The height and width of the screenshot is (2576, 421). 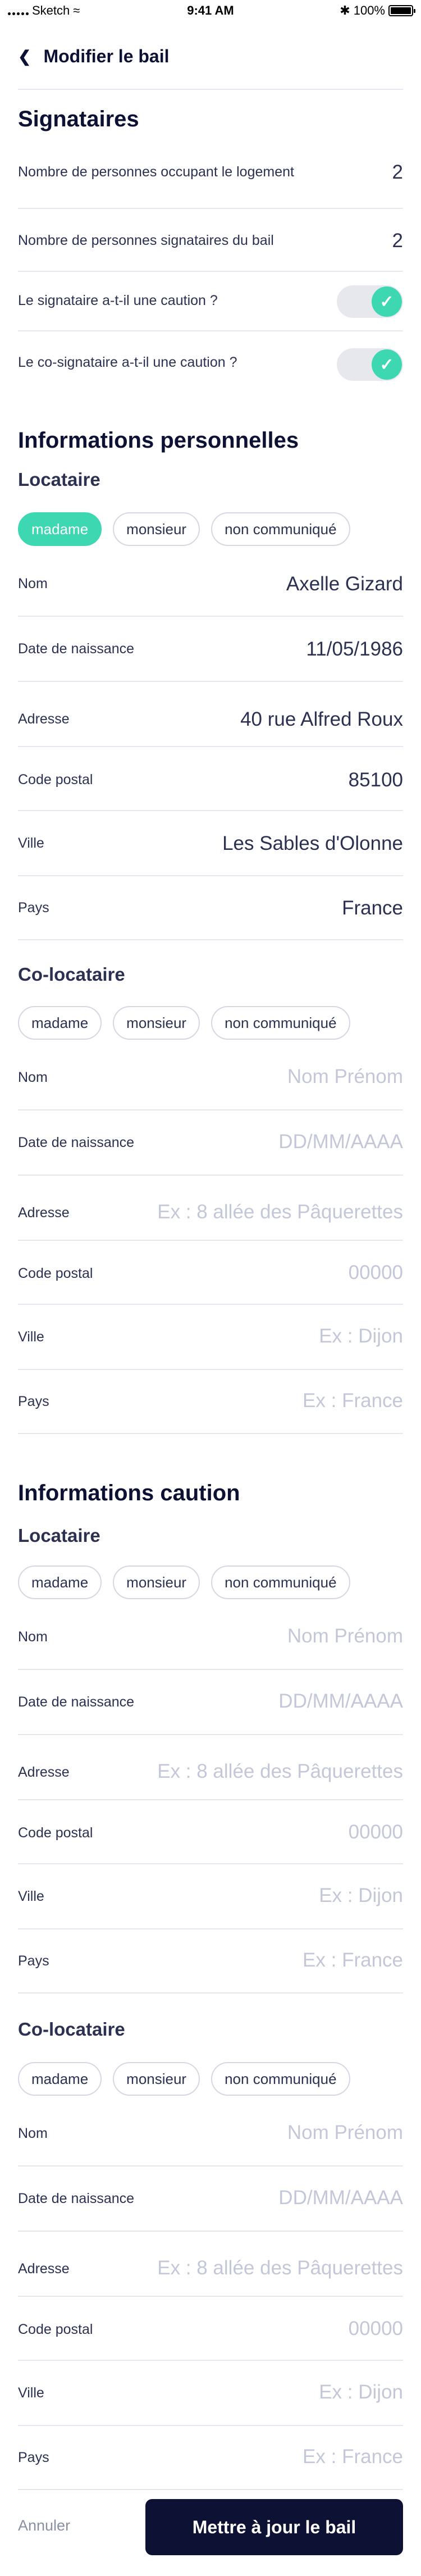 I want to click on signataire-caution-toggle: ✓, so click(x=370, y=301).